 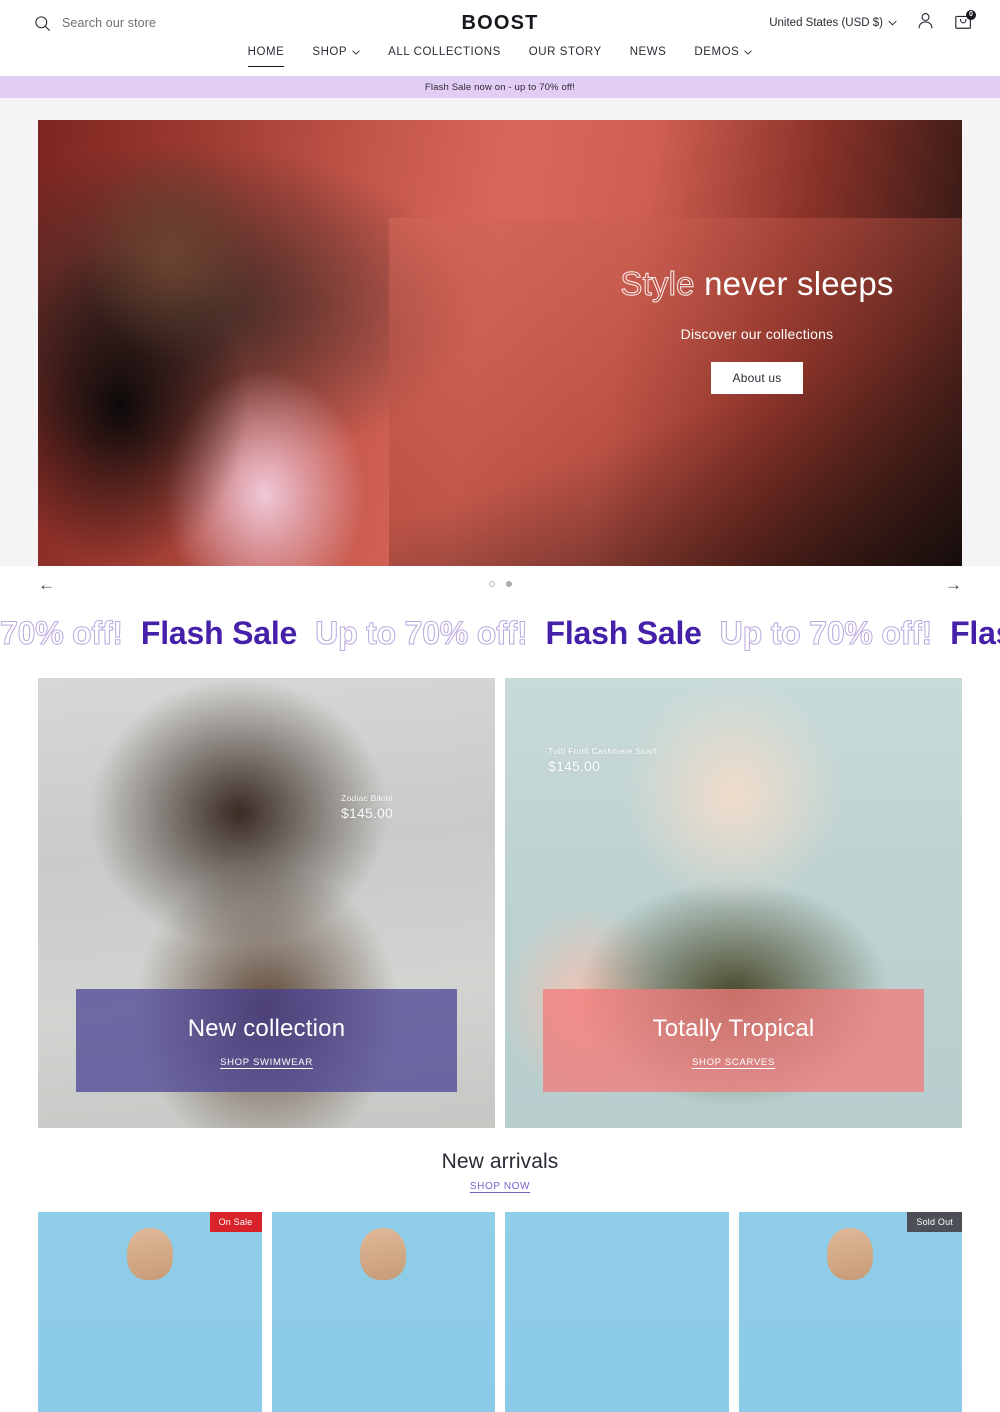 I want to click on nav-item-our-story: OUR STORY, so click(x=565, y=56).